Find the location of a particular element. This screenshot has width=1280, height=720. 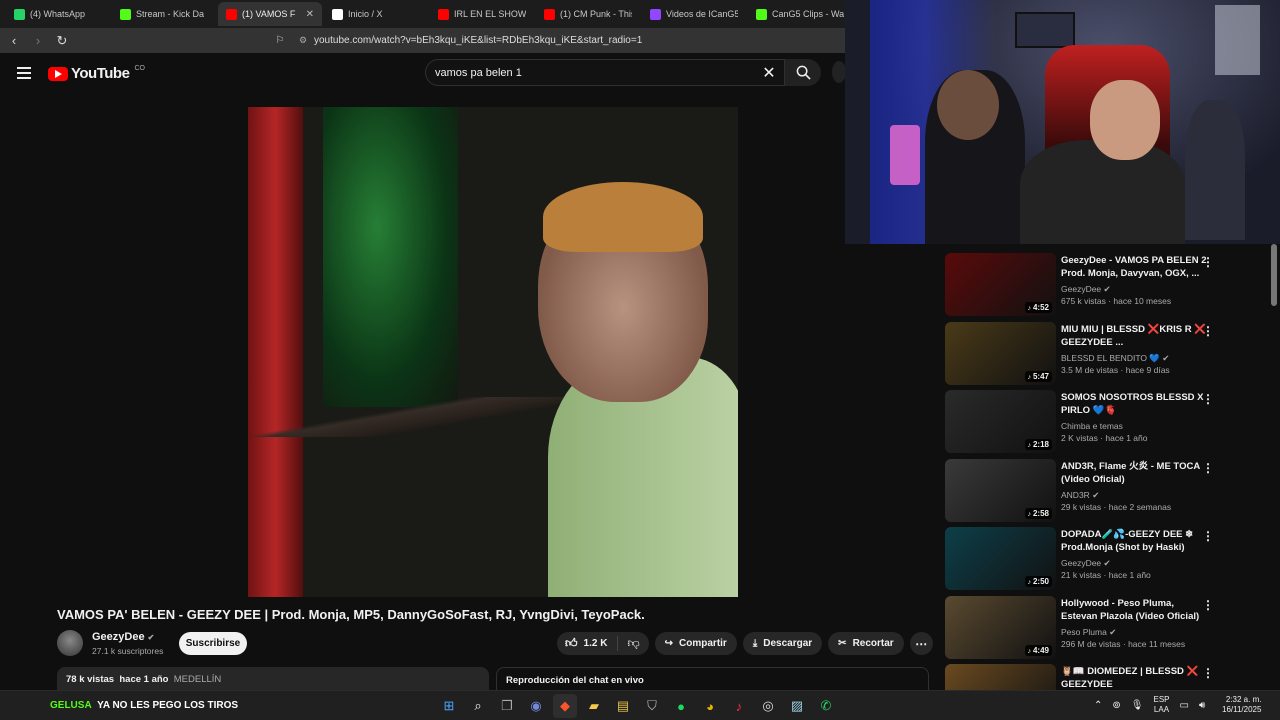

tray-app-icon: ⊚ is located at coordinates (1116, 705).